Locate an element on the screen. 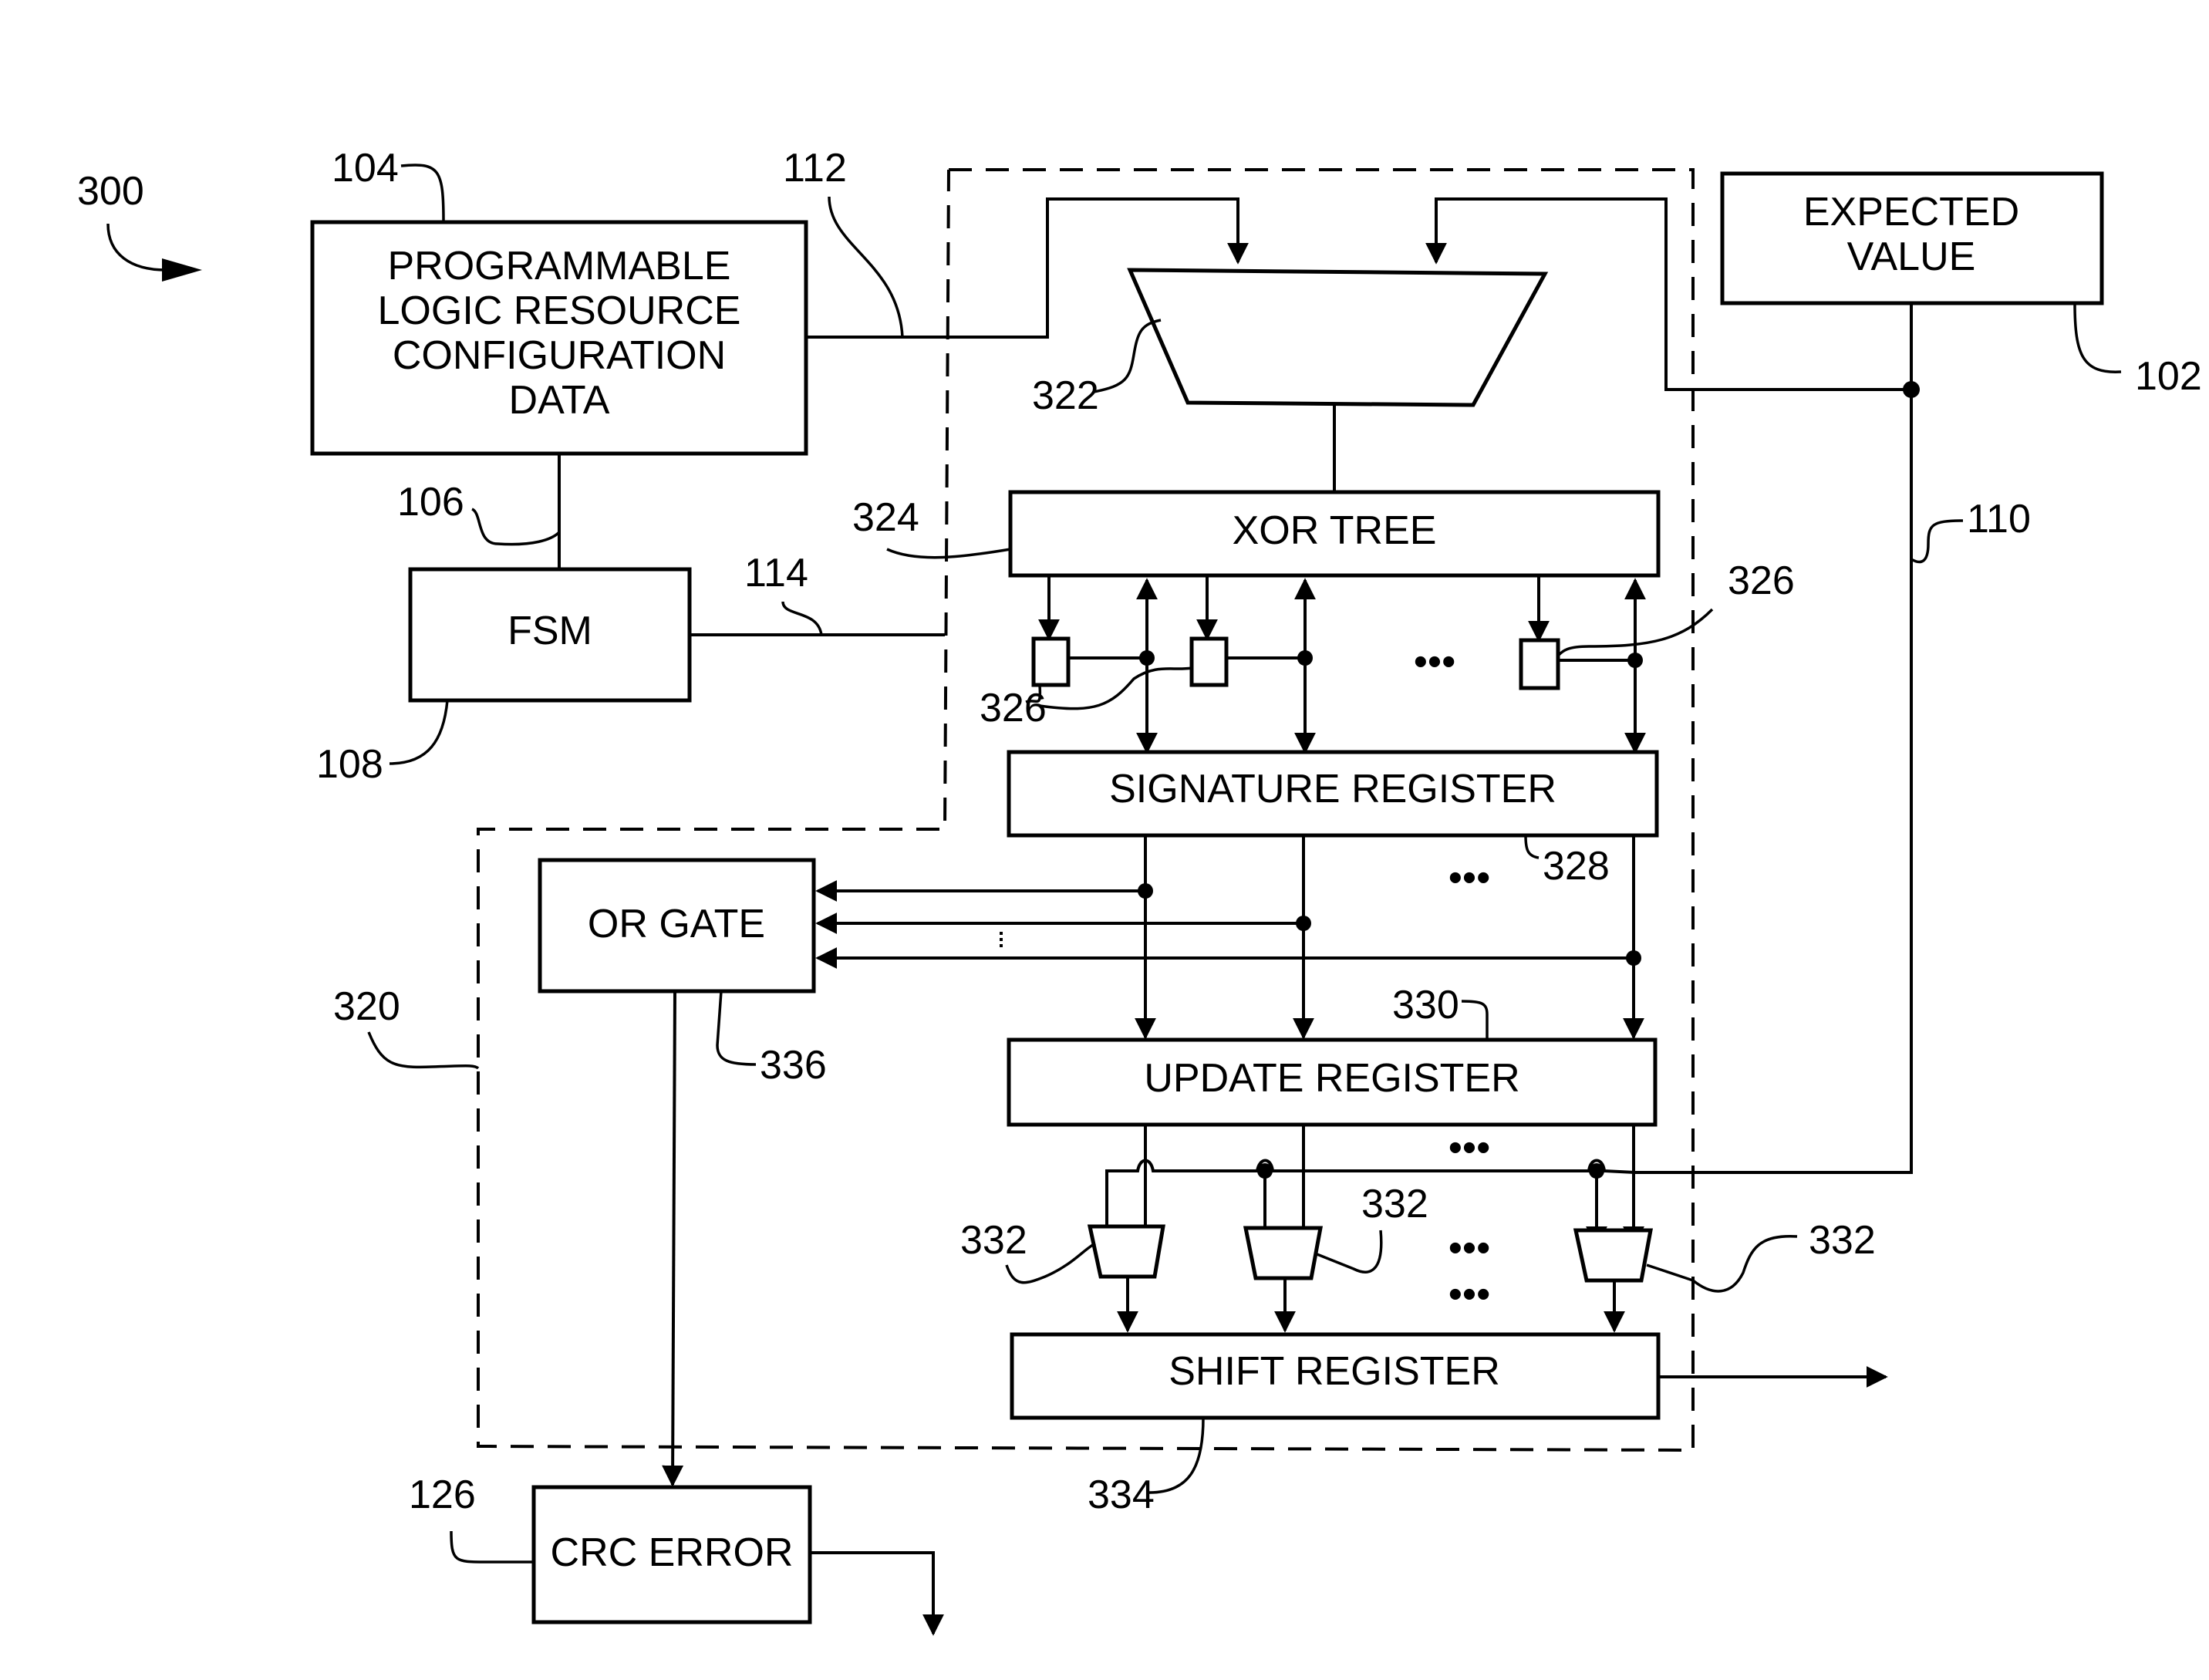 The width and height of the screenshot is (2209, 1680). fsm-label: FSM is located at coordinates (550, 631).